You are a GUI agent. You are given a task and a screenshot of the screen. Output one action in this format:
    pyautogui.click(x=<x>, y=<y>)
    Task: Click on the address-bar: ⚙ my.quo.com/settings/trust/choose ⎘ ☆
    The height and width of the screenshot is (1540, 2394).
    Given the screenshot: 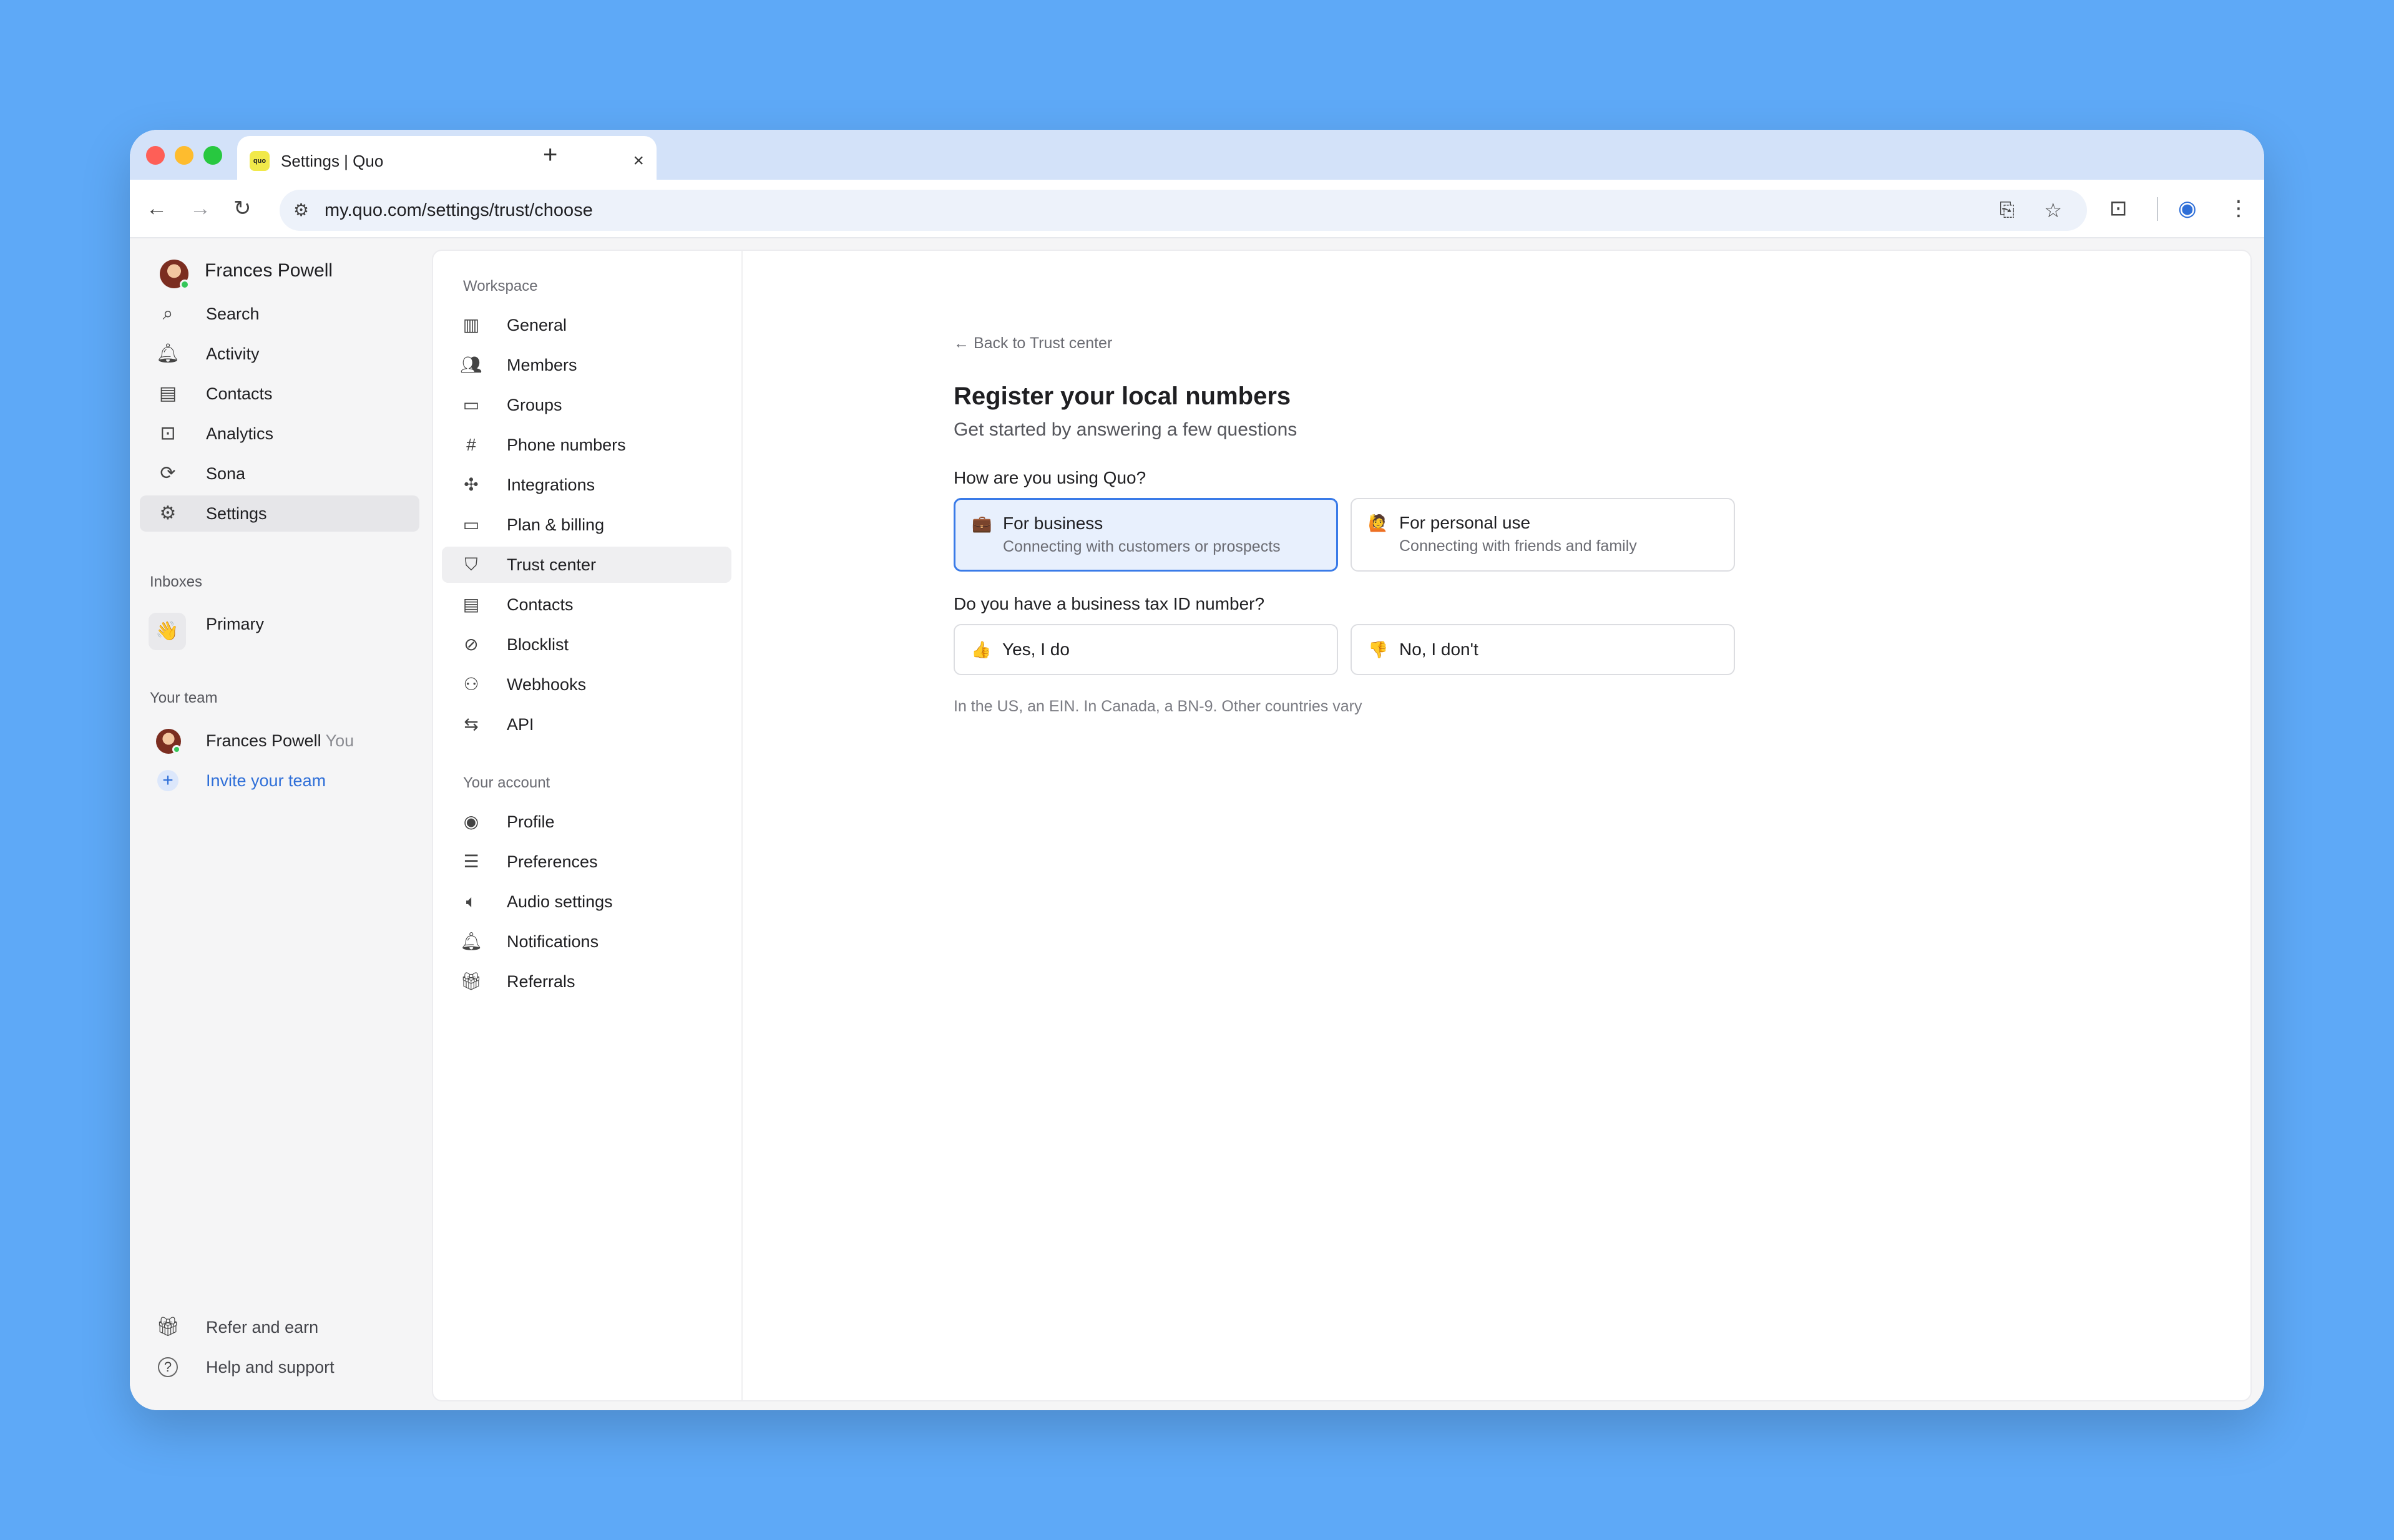 What is the action you would take?
    pyautogui.click(x=1183, y=210)
    